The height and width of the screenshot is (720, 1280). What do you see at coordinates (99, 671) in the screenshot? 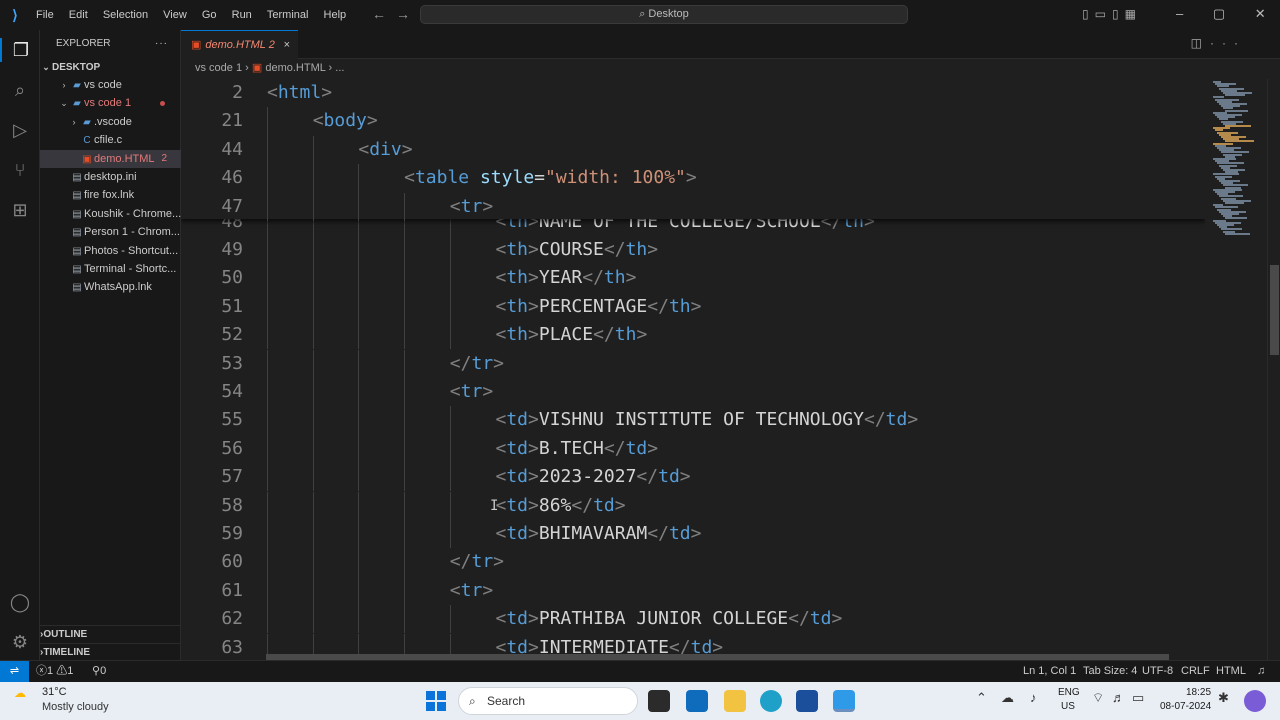
I see `ports-indicator: ⚲0` at bounding box center [99, 671].